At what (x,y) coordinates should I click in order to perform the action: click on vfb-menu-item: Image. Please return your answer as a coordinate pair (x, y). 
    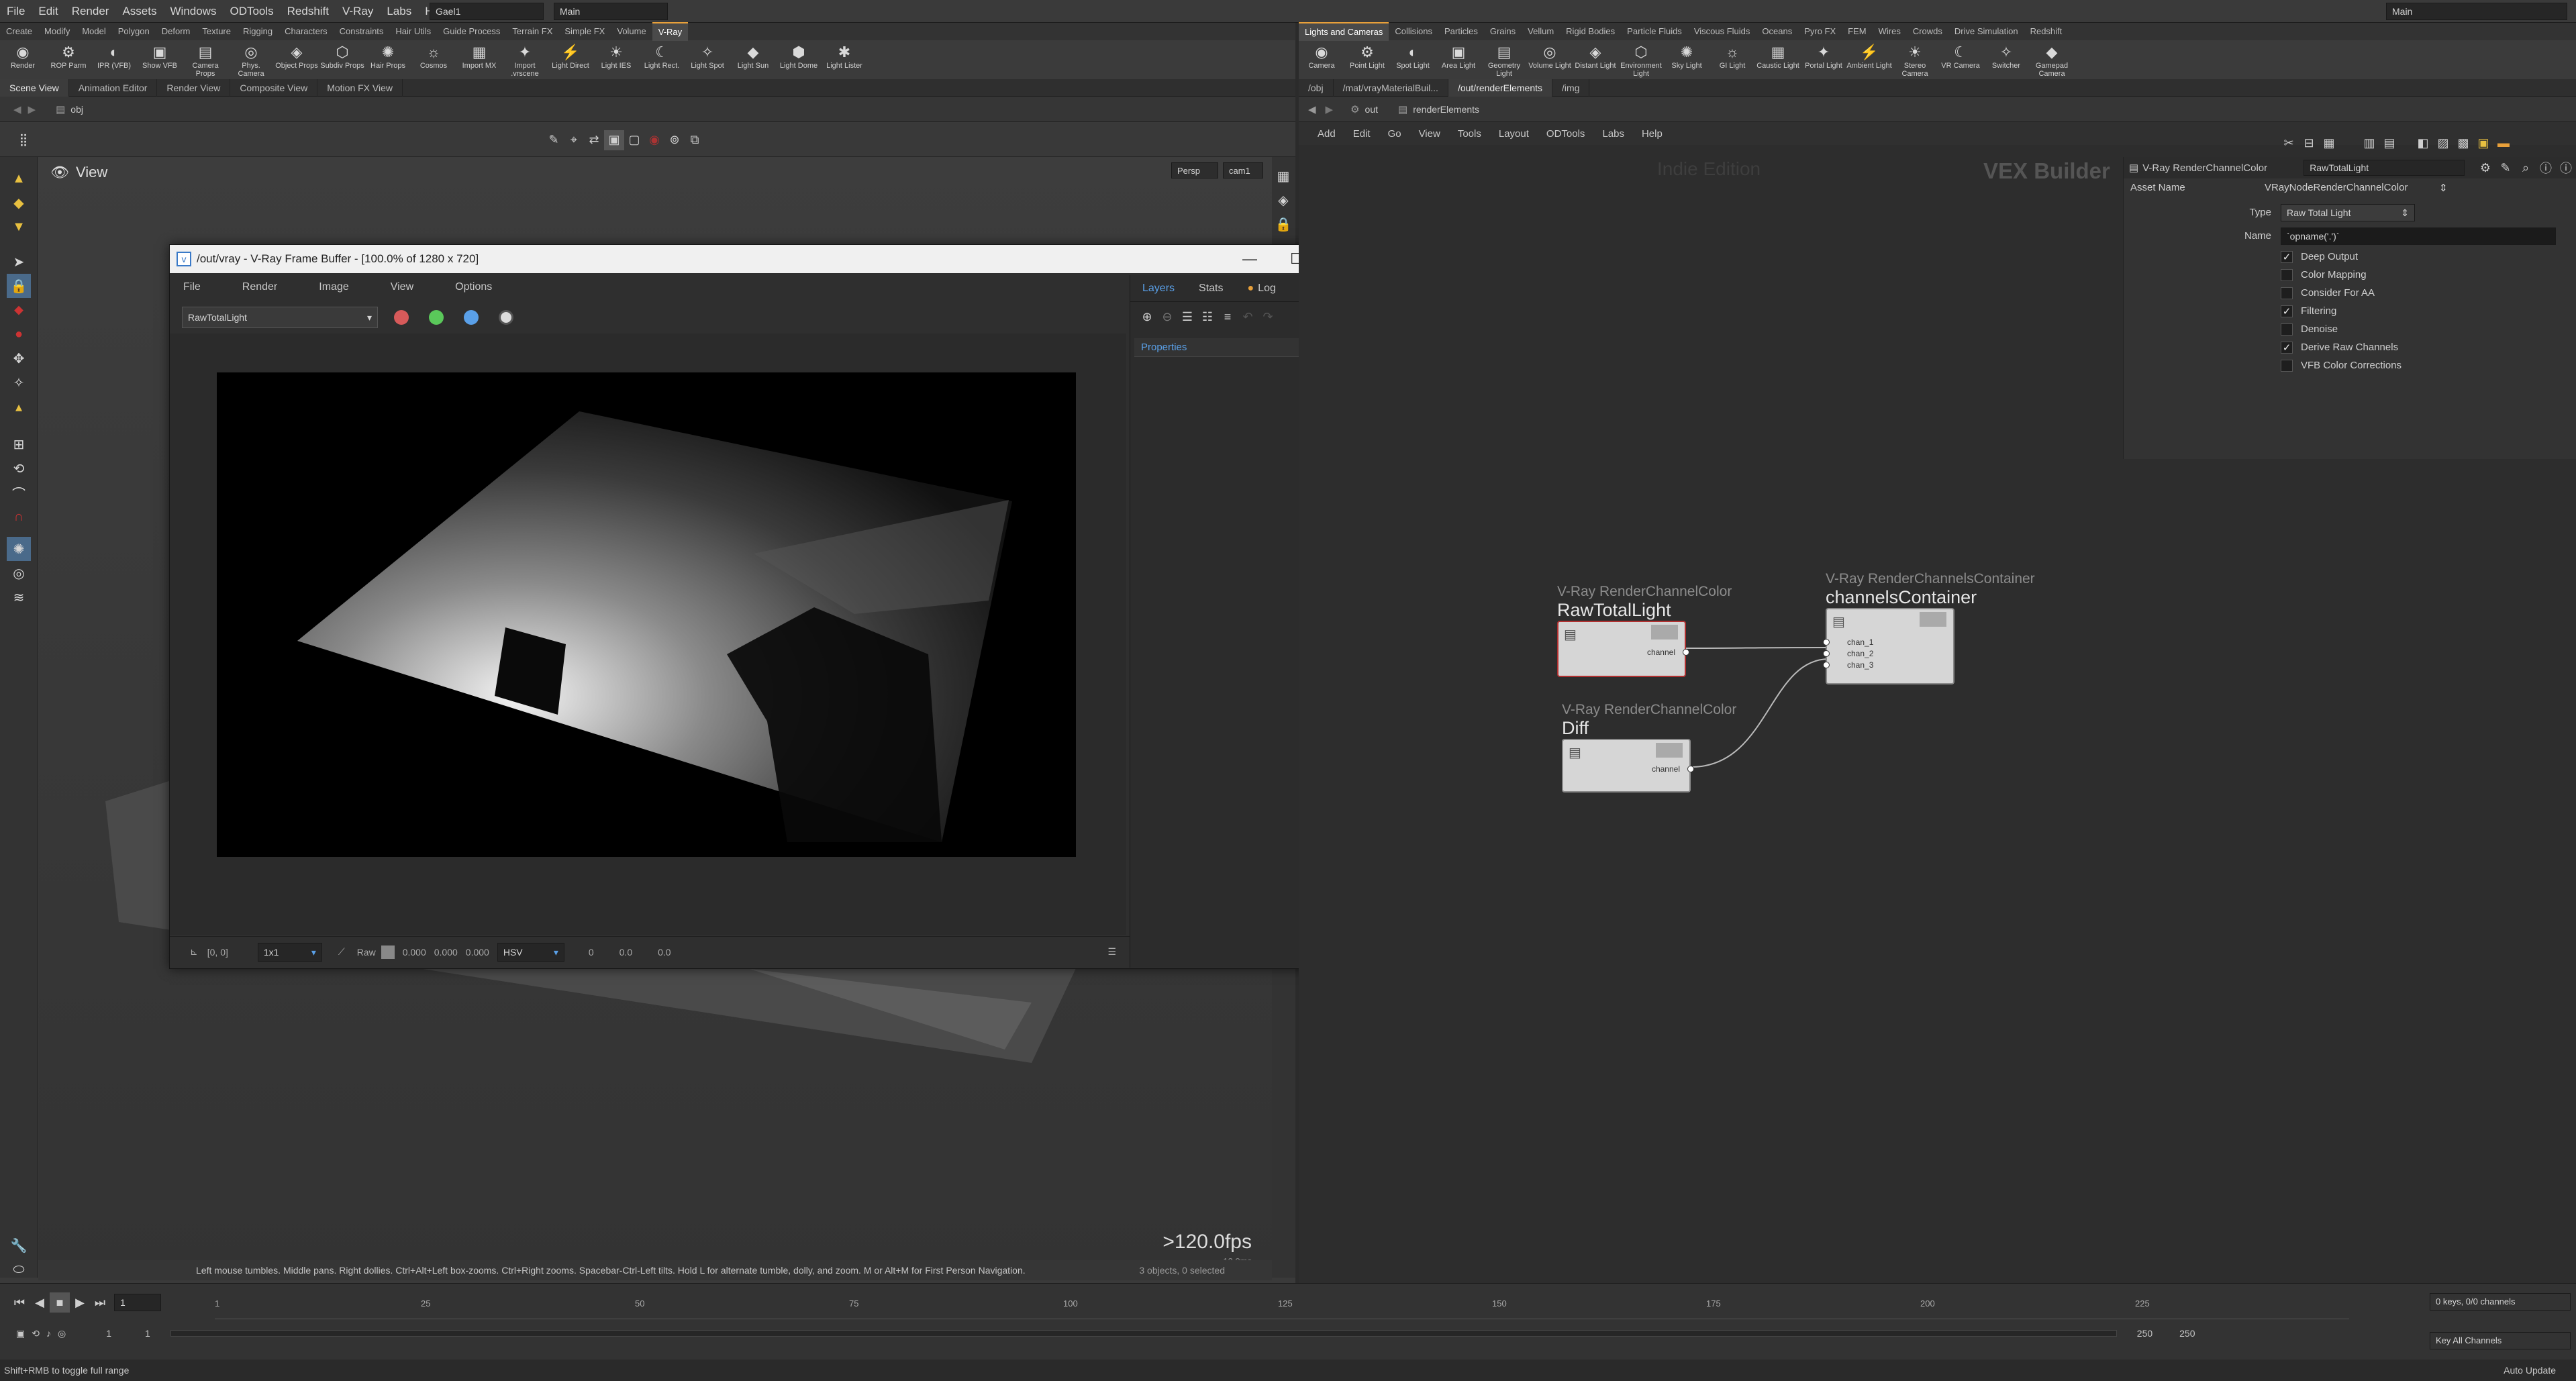
    Looking at the image, I should click on (333, 287).